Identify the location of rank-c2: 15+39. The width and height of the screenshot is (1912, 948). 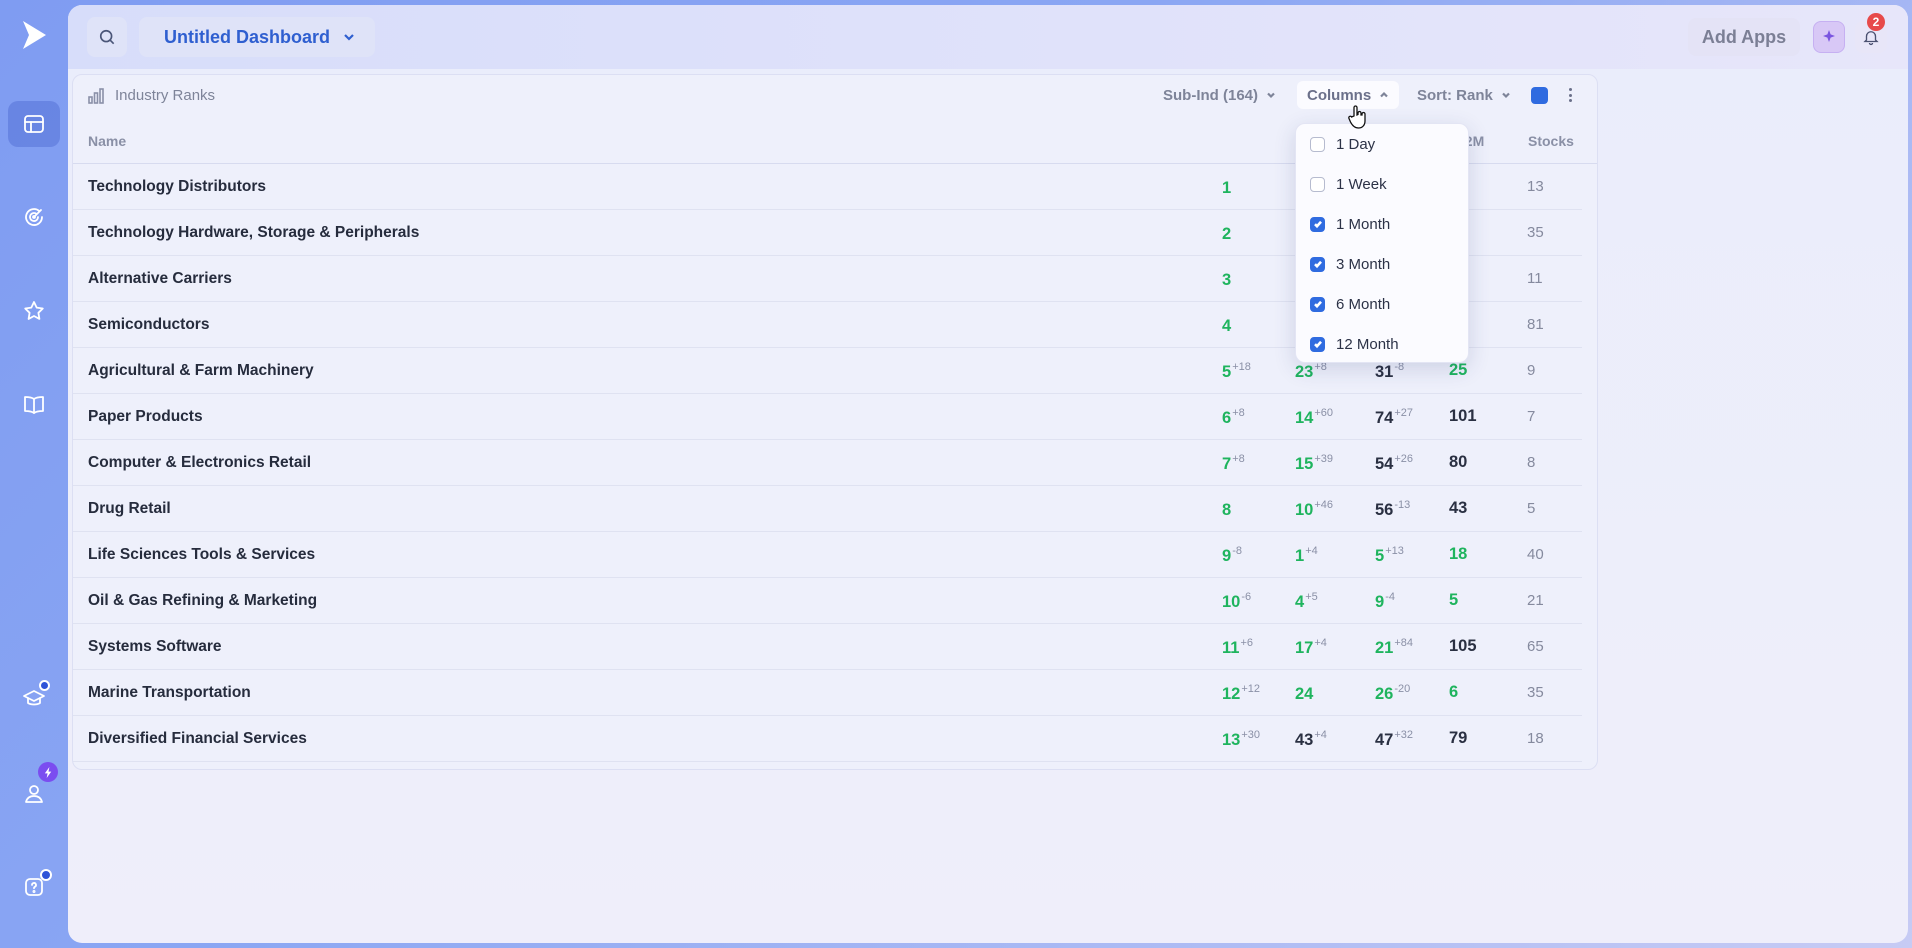
(1314, 463).